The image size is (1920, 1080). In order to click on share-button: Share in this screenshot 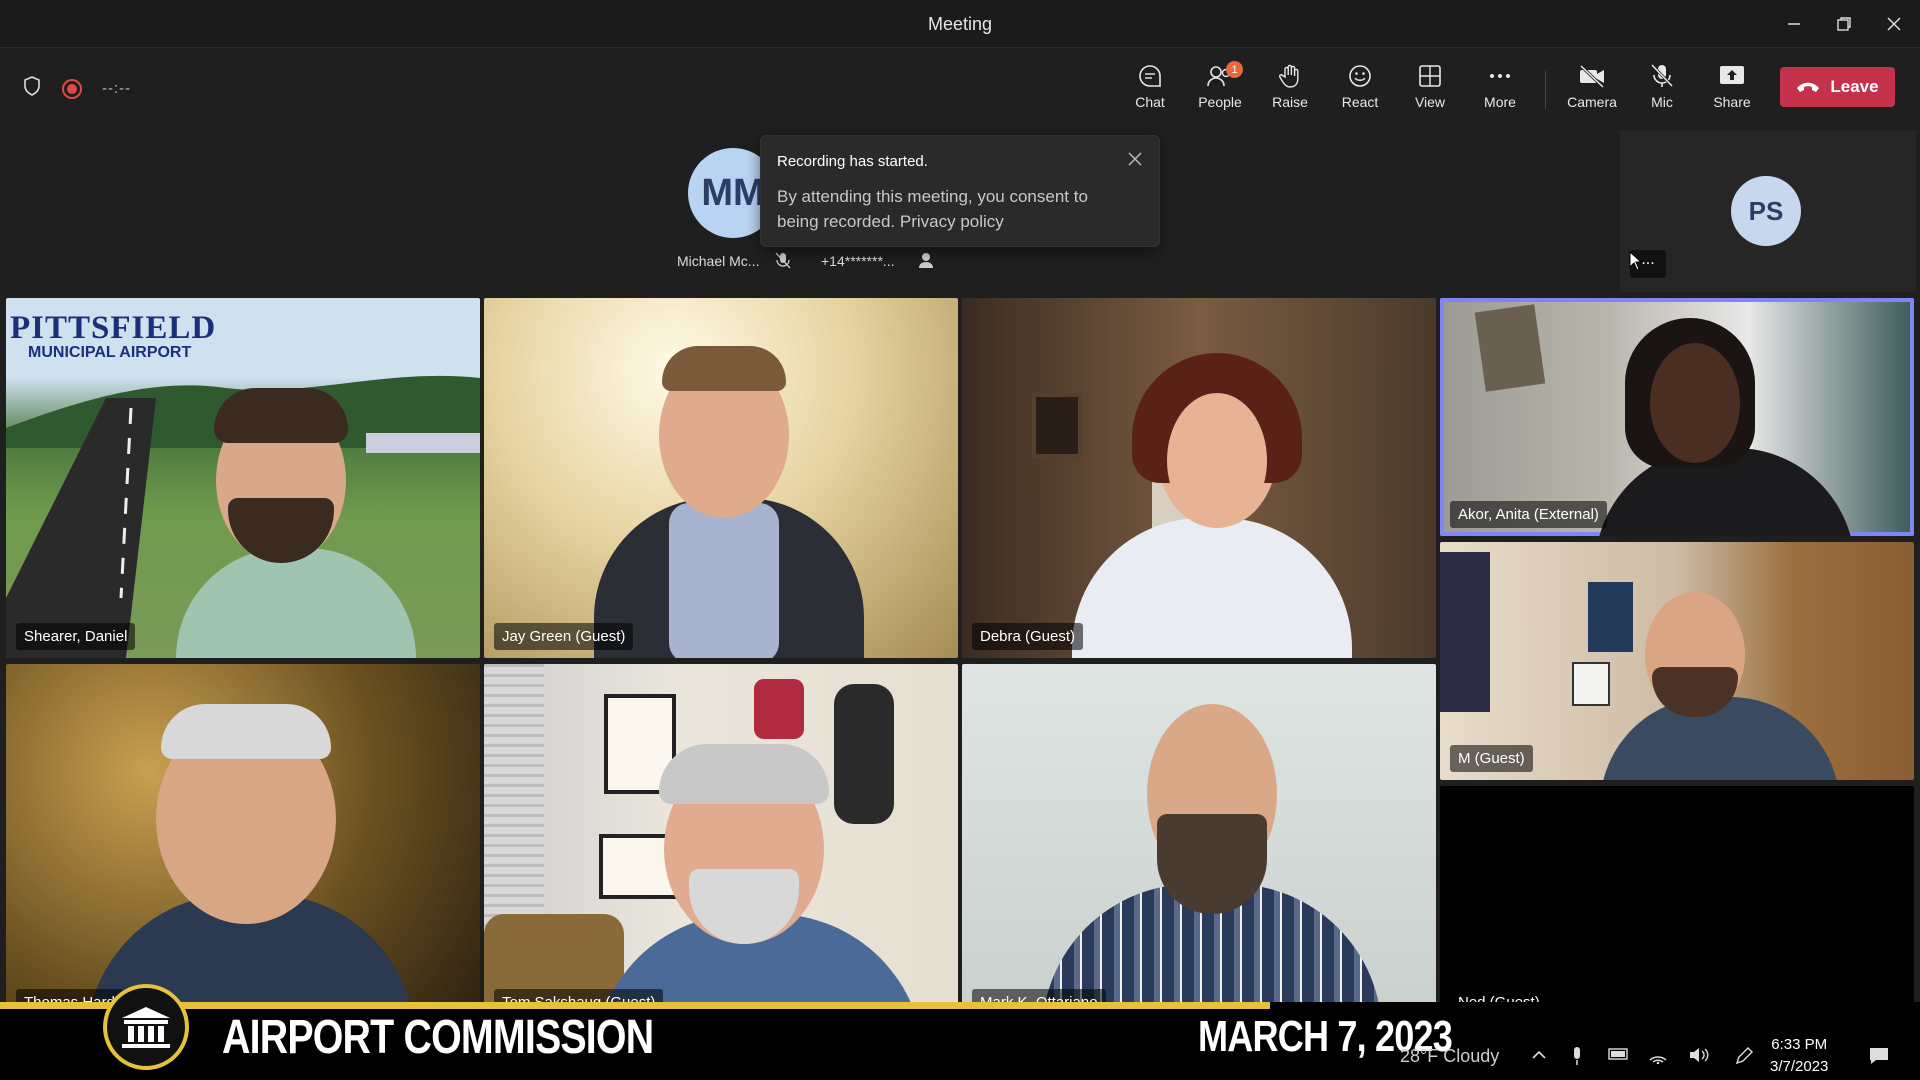, I will do `click(1732, 89)`.